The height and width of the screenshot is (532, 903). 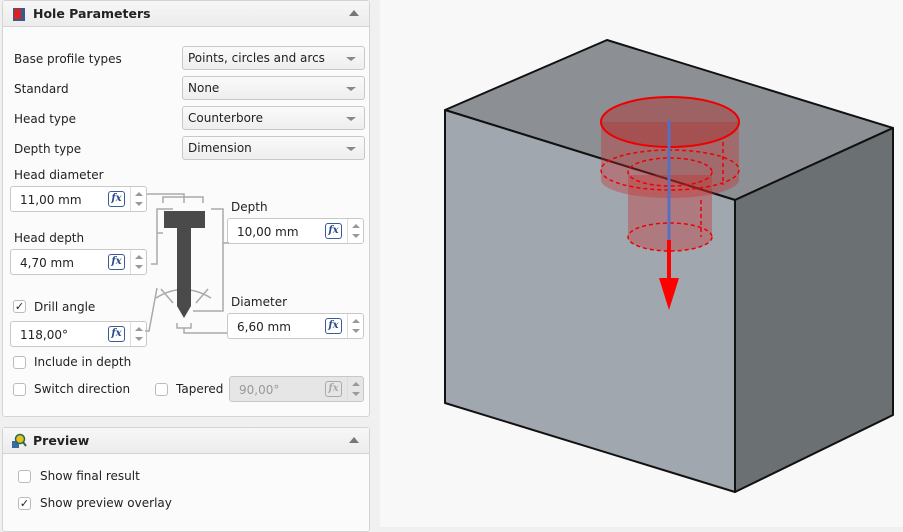 What do you see at coordinates (65, 307) in the screenshot?
I see `drill-angle-label: Drill angle` at bounding box center [65, 307].